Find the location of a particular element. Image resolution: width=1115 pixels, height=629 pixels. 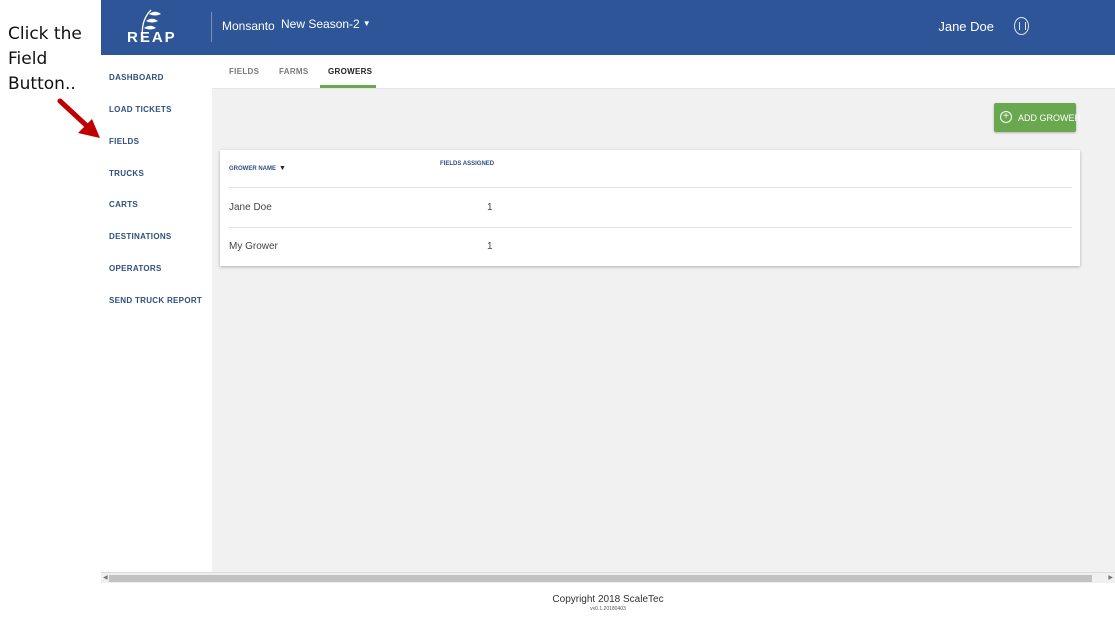

user-profile-icon is located at coordinates (1021, 26).